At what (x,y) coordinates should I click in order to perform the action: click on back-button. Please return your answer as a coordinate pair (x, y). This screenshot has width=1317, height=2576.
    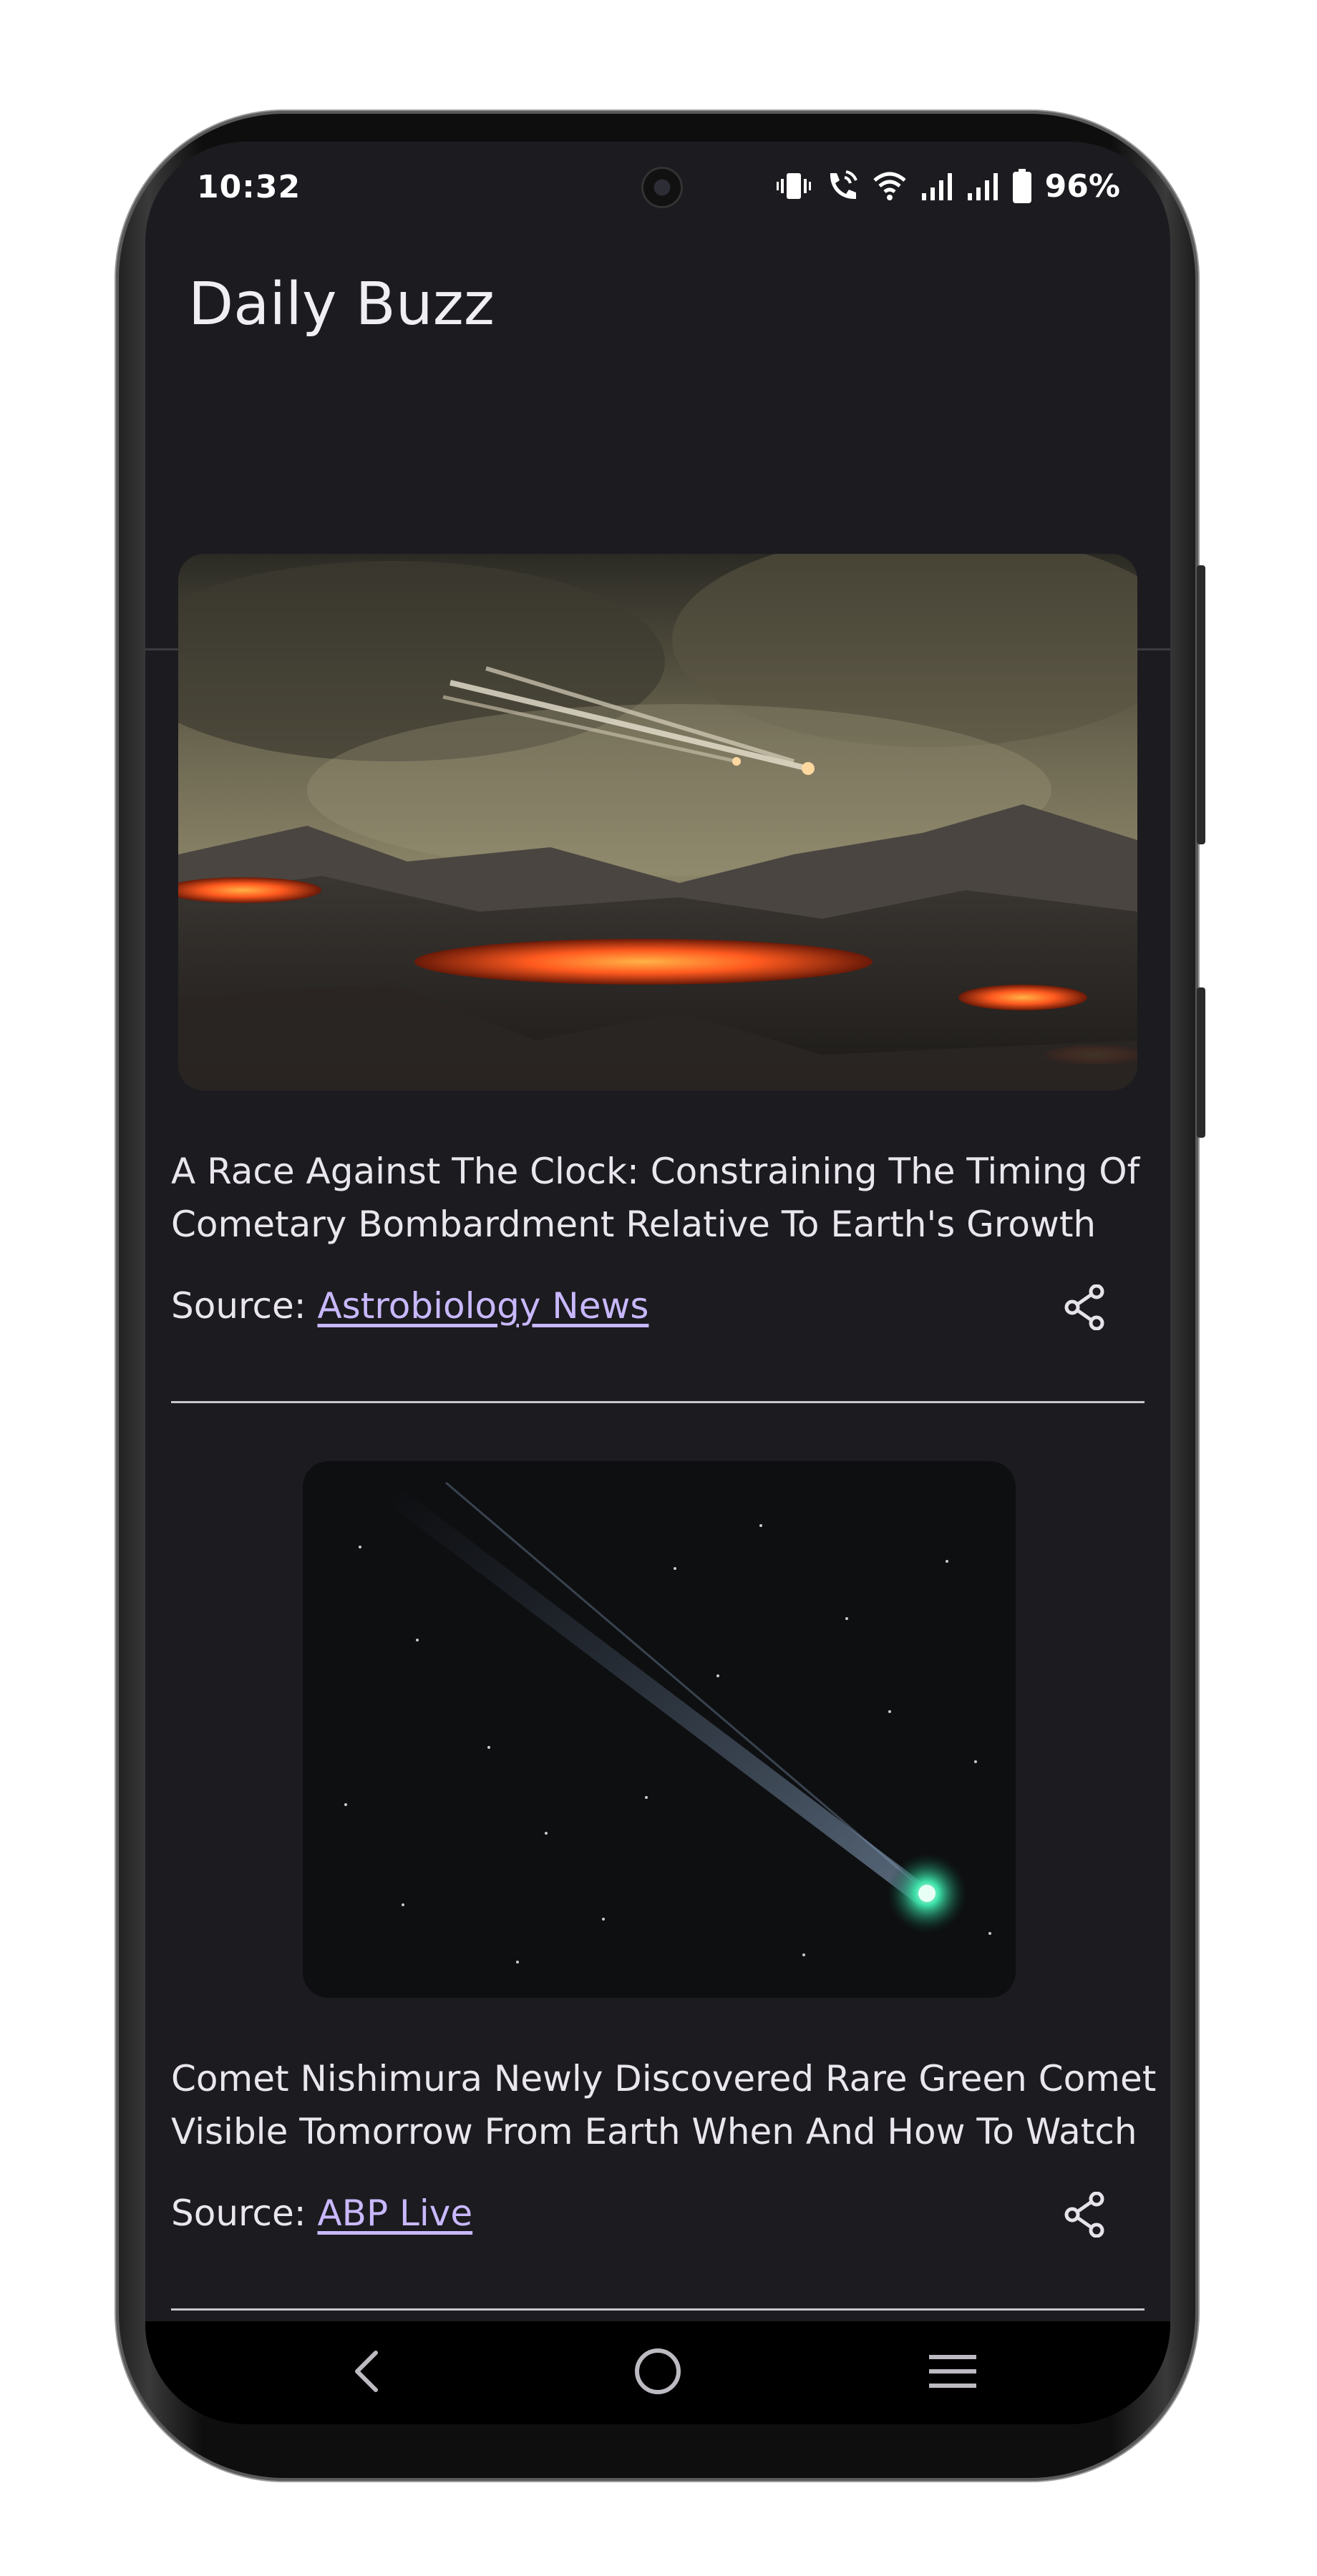
    Looking at the image, I should click on (366, 2373).